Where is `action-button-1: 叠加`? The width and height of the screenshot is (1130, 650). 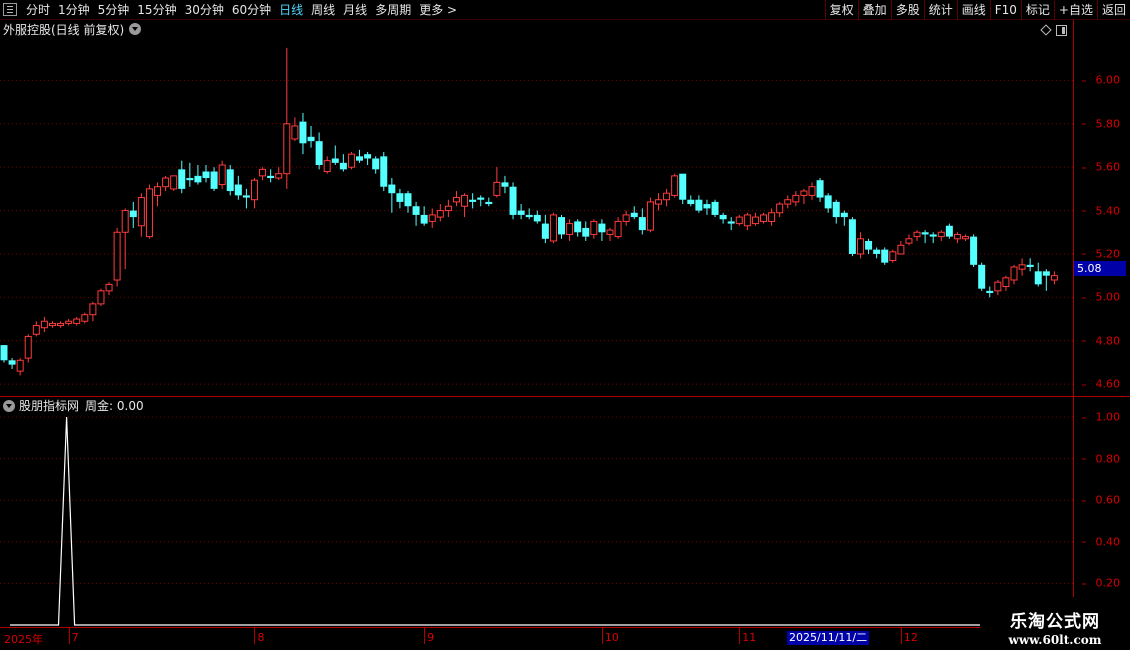 action-button-1: 叠加 is located at coordinates (874, 10).